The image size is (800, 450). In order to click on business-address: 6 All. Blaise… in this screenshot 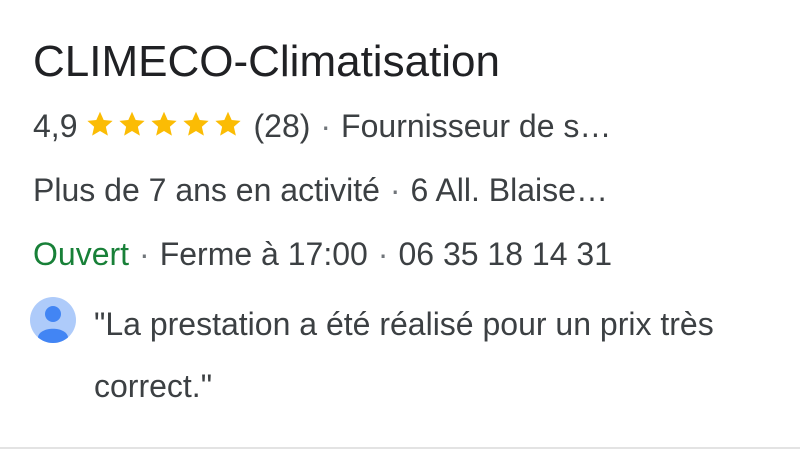, I will do `click(509, 190)`.